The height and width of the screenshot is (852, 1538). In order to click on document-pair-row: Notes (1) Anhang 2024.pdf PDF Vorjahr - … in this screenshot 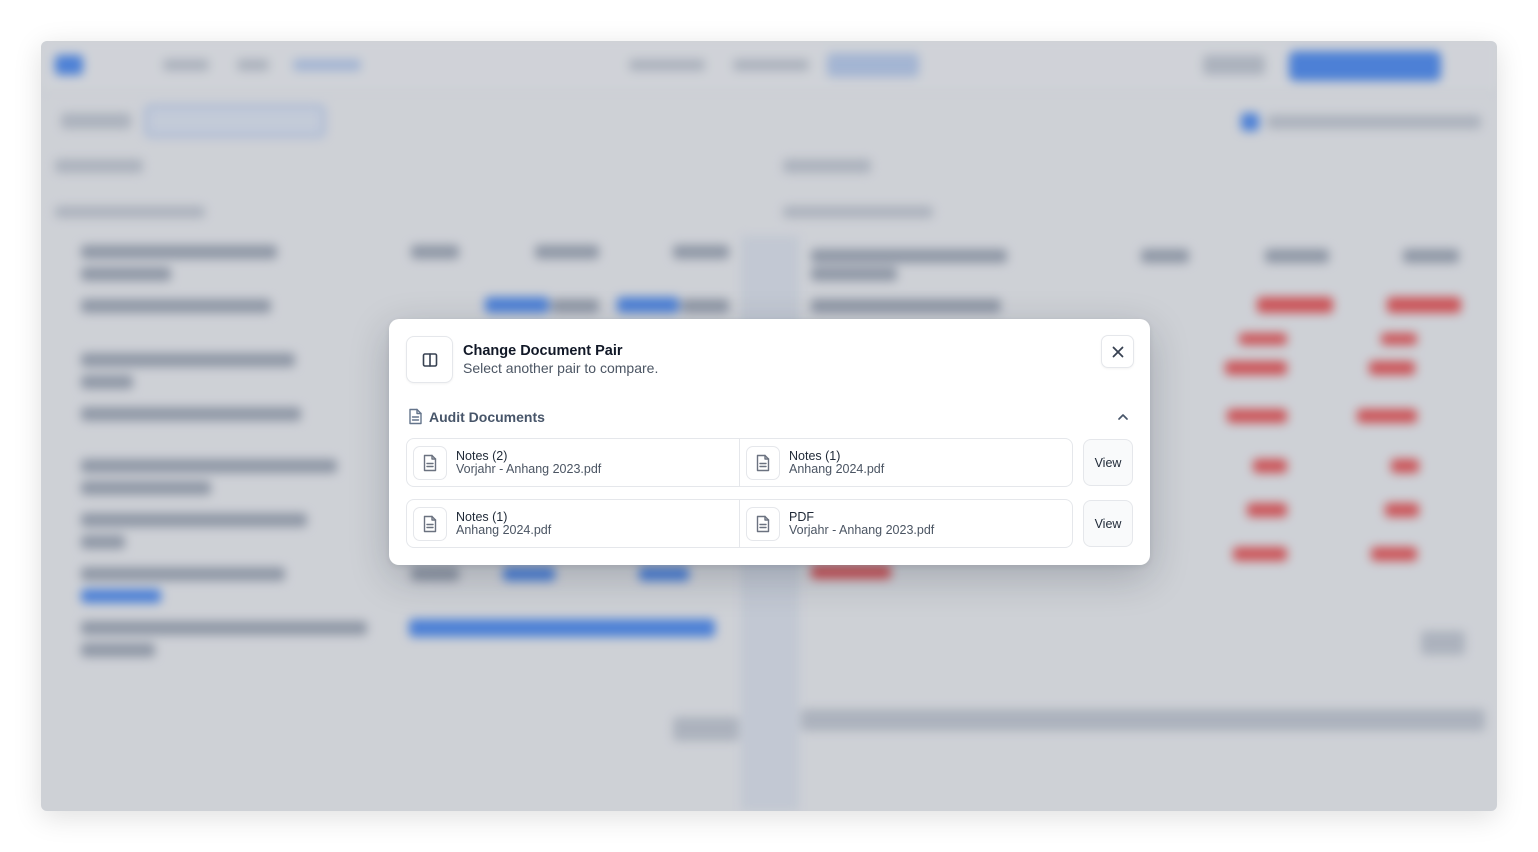, I will do `click(739, 523)`.